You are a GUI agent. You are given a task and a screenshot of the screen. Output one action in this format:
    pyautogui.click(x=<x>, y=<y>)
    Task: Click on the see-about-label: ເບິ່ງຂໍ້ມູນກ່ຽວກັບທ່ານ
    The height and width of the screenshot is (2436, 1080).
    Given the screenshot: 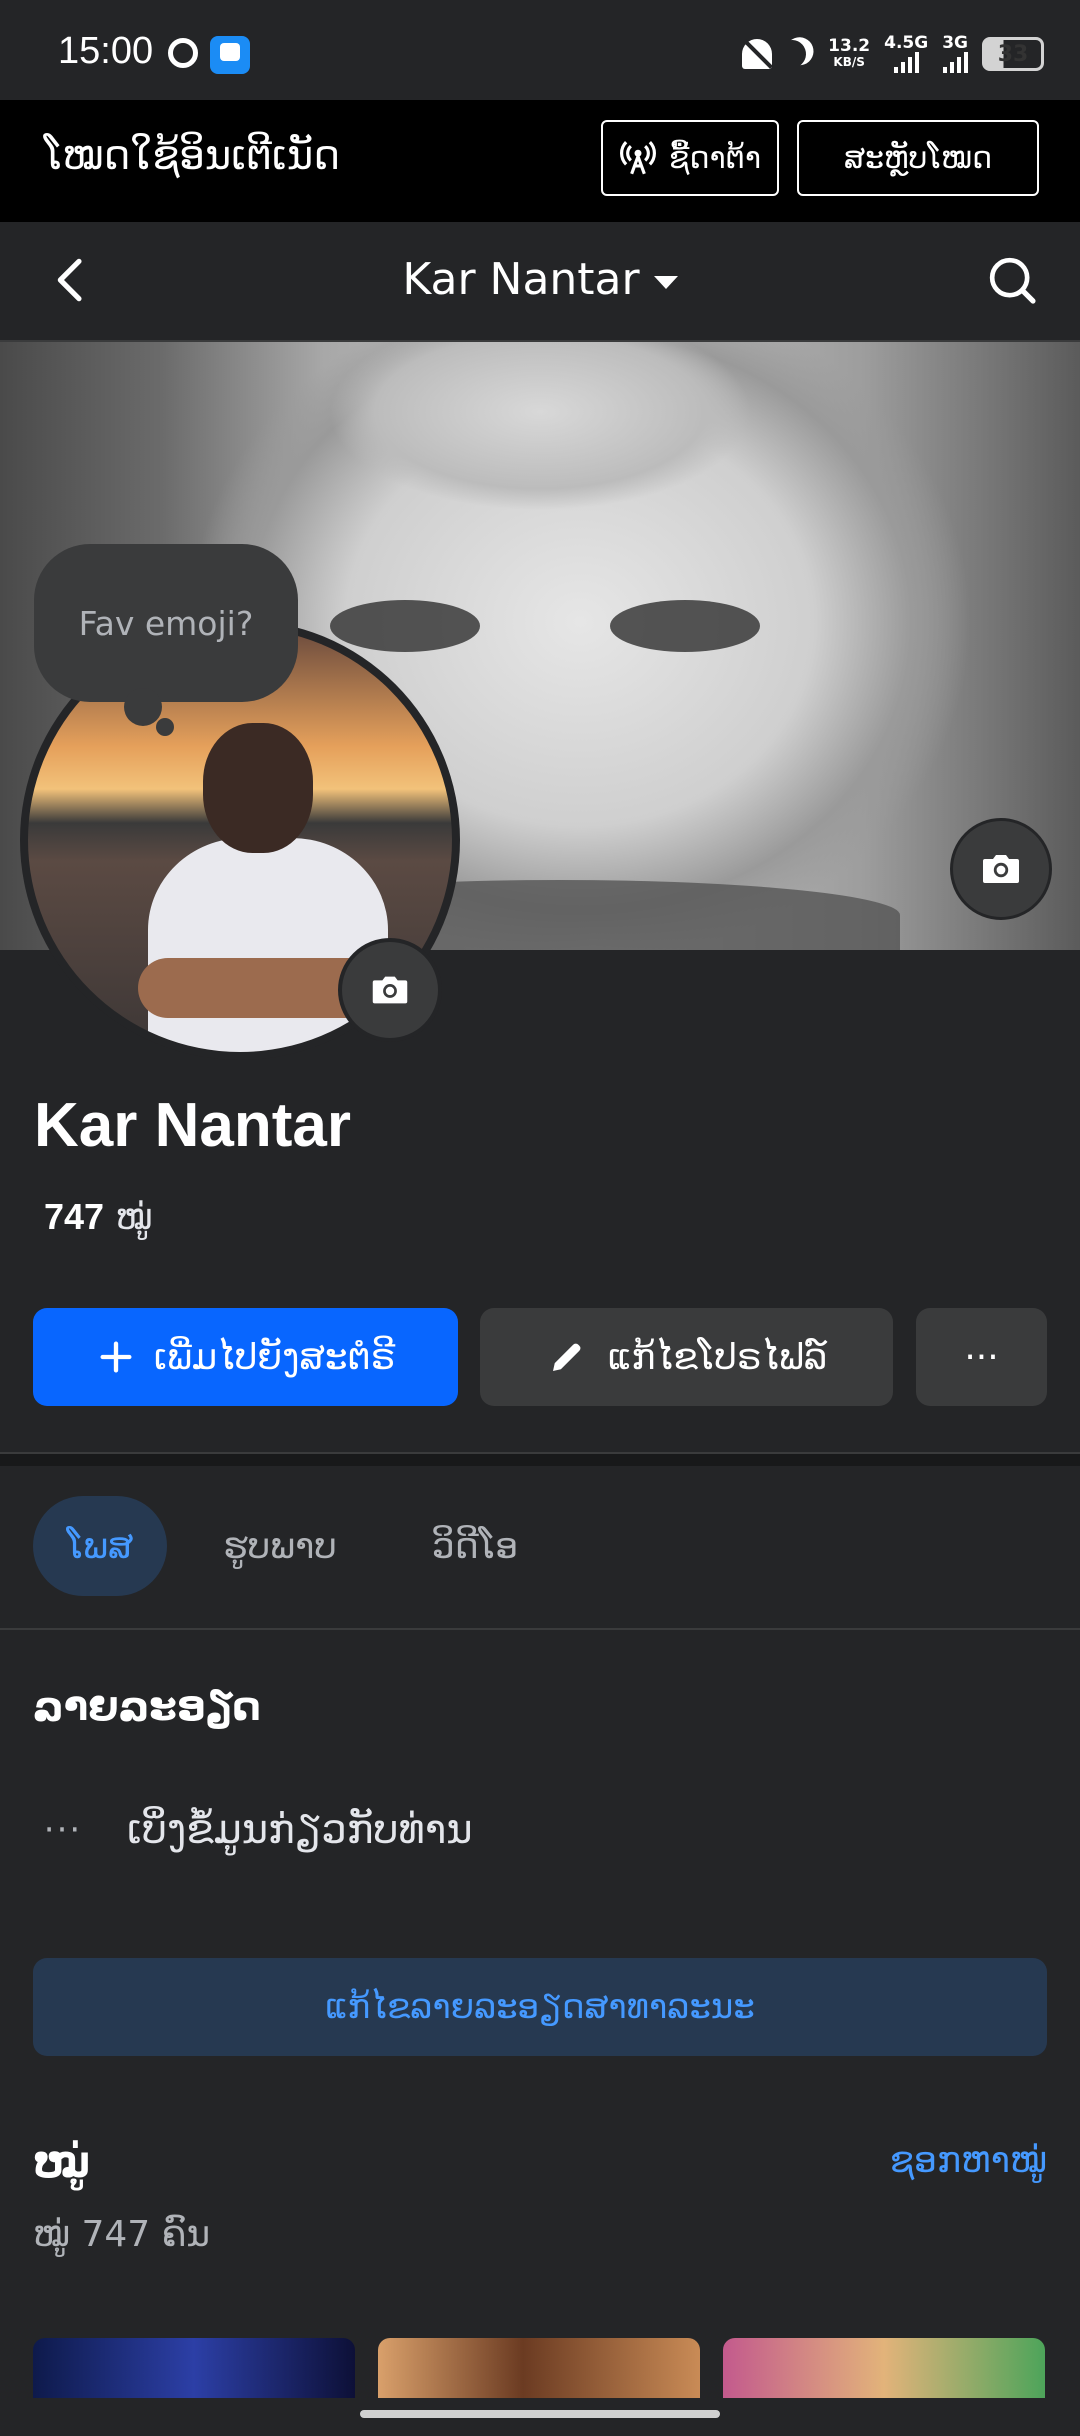 What is the action you would take?
    pyautogui.click(x=300, y=1830)
    